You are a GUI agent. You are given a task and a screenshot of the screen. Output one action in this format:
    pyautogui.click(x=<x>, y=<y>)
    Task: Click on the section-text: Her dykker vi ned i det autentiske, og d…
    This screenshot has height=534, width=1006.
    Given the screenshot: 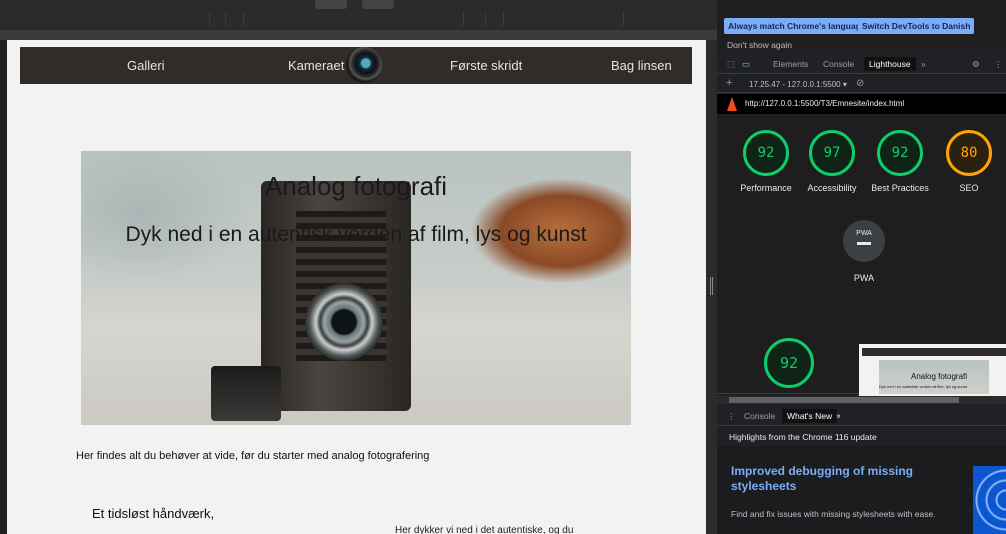 What is the action you would take?
    pyautogui.click(x=484, y=529)
    